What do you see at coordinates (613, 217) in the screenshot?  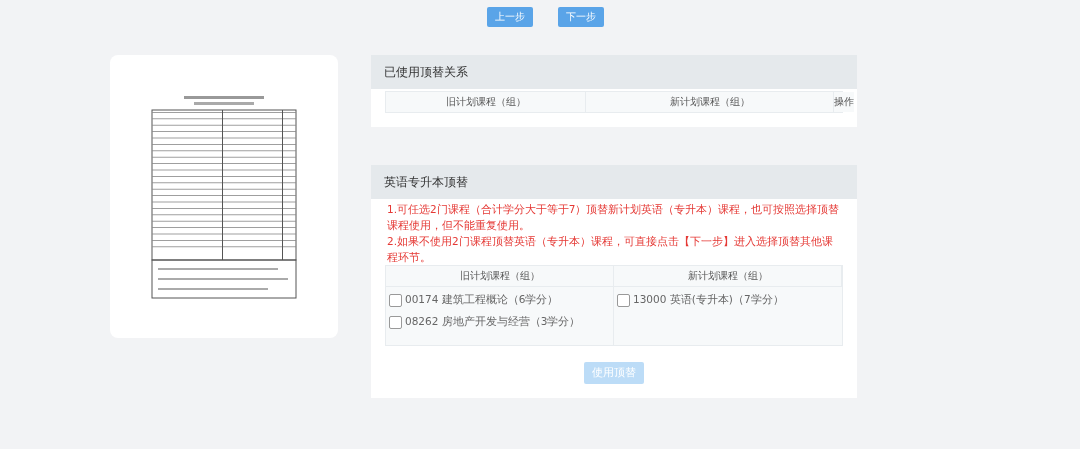 I see `instruction-text: 1.可任选2门课程（合计学分大于等于7）顶替新计划英语（专升本）课程，也可按照选择顶替课程使用，但不能重复使用。` at bounding box center [613, 217].